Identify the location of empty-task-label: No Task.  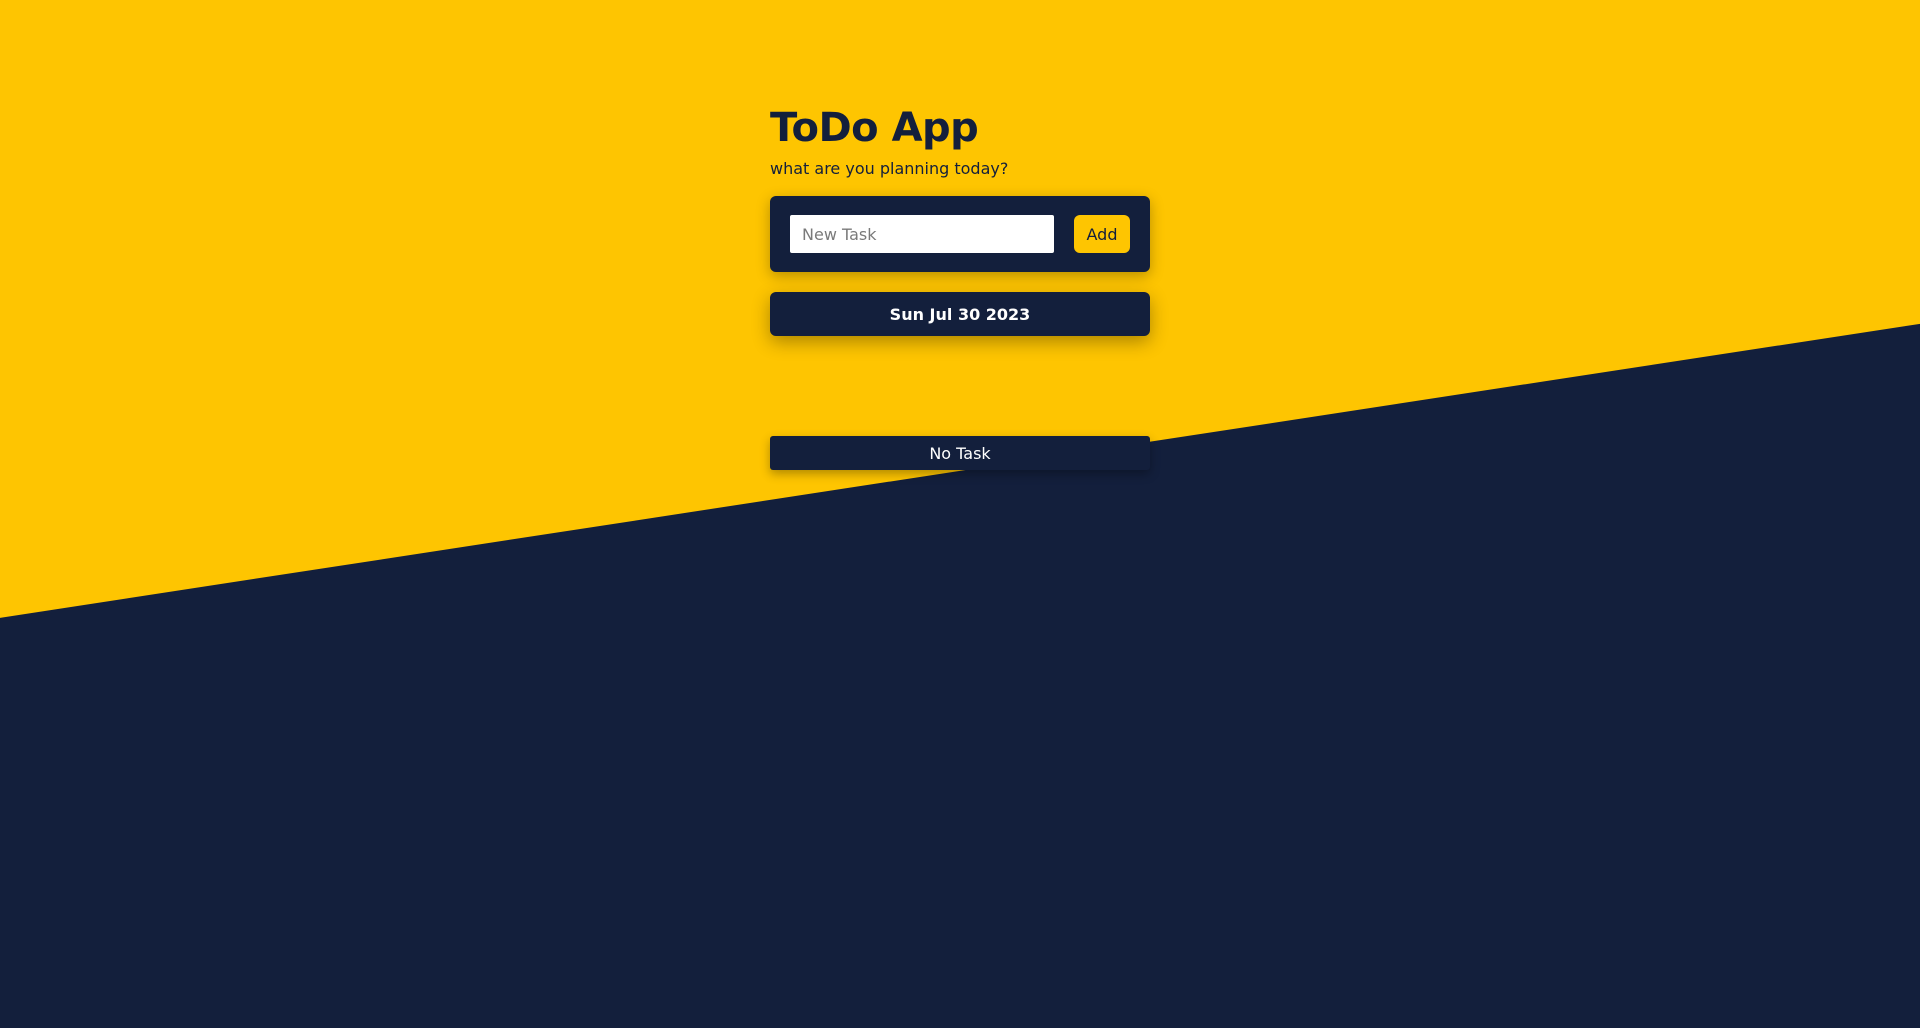
(960, 453).